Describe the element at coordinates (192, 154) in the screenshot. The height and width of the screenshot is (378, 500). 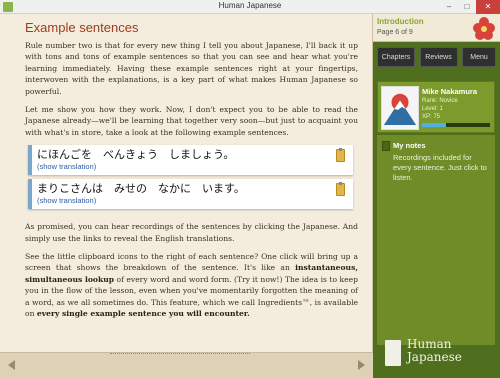
I see `japanese-sentence: にほんごを べんきょう しましょう。` at that location.